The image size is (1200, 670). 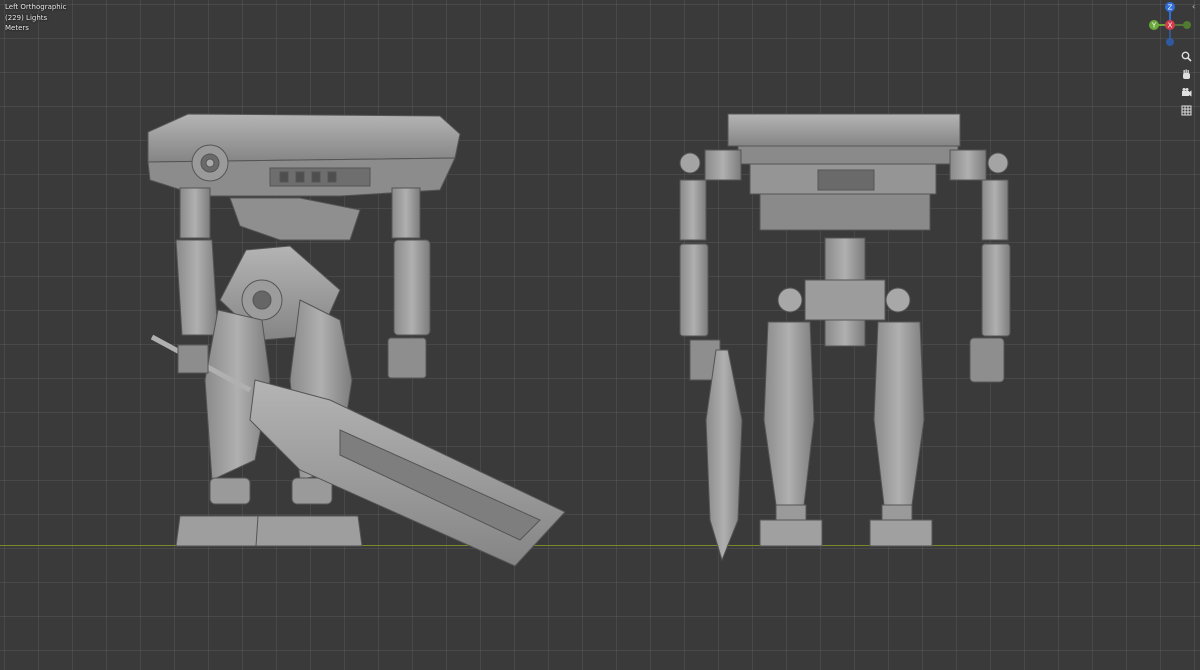 What do you see at coordinates (36, 7) in the screenshot?
I see `view-name-label: Left Orthographic` at bounding box center [36, 7].